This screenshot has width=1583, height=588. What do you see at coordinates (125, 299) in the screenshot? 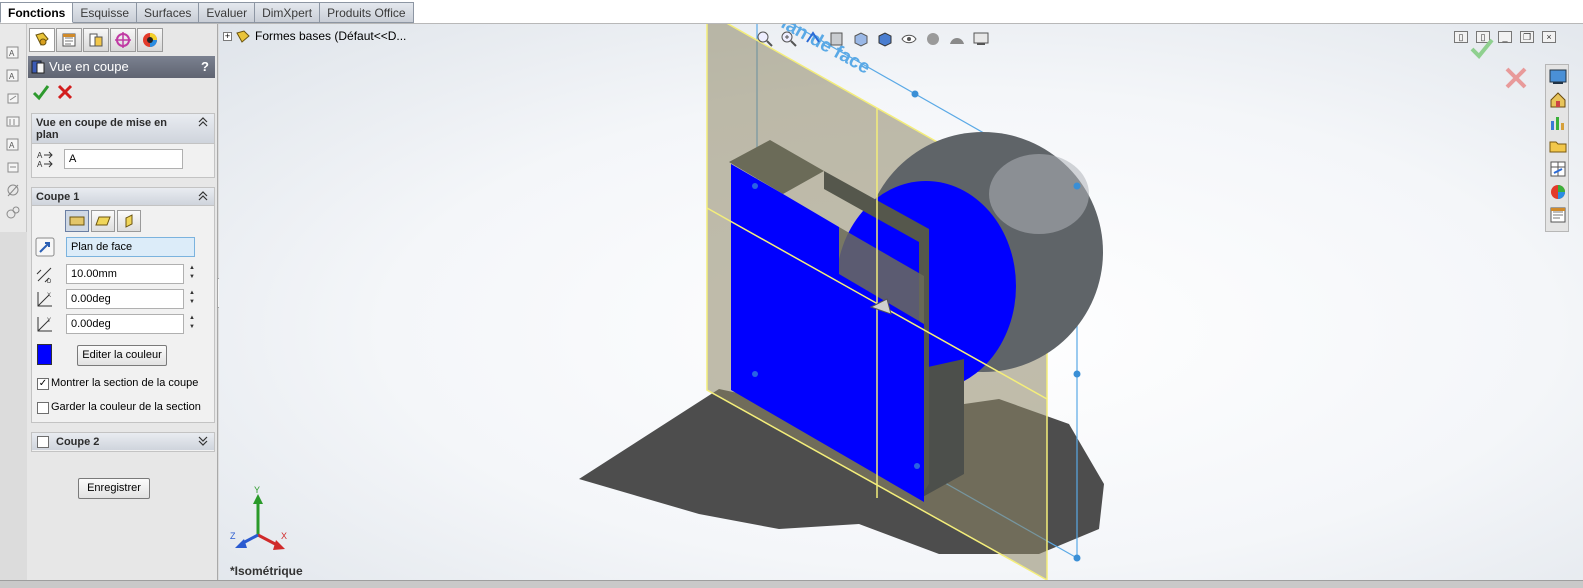
I see `x-rotation-input: 0.00deg` at bounding box center [125, 299].